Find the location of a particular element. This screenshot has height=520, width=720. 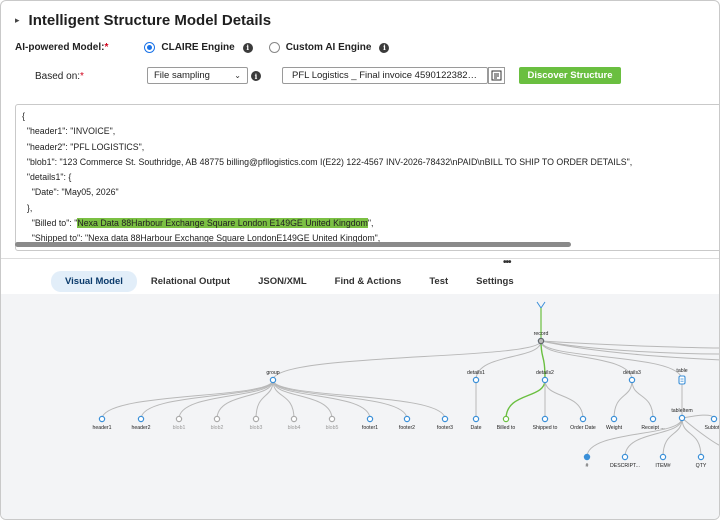

tree-node-label: group is located at coordinates (272, 373).